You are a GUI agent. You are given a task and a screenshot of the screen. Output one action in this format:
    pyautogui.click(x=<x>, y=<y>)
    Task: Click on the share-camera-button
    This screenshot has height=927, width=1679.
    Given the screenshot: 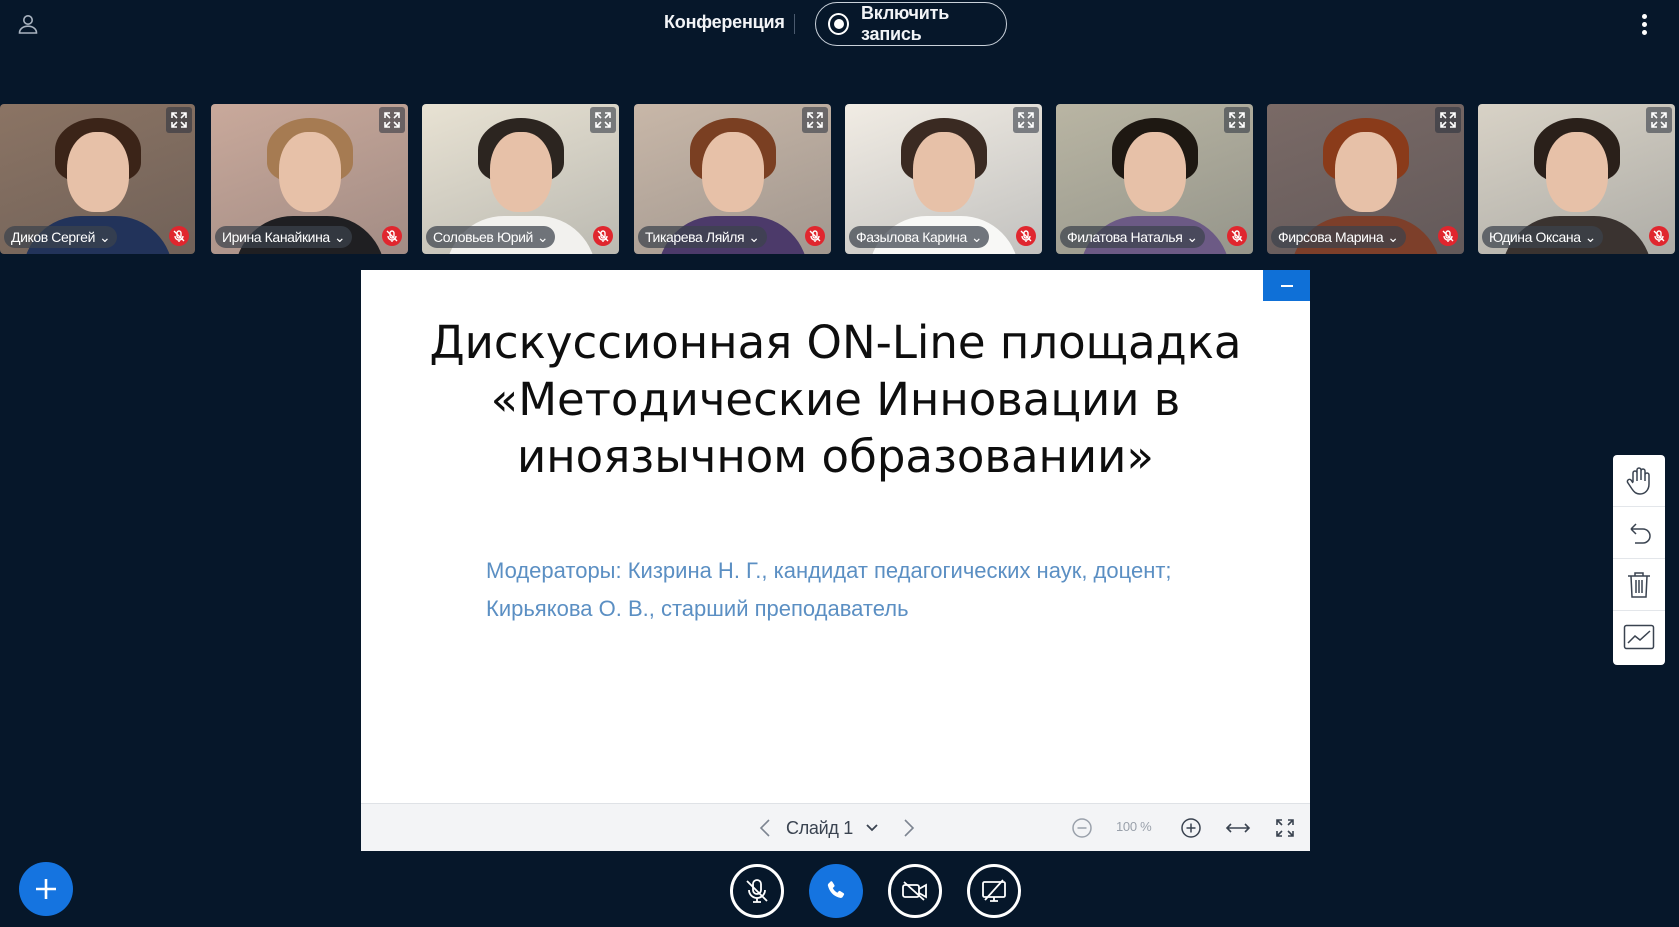 What is the action you would take?
    pyautogui.click(x=915, y=891)
    